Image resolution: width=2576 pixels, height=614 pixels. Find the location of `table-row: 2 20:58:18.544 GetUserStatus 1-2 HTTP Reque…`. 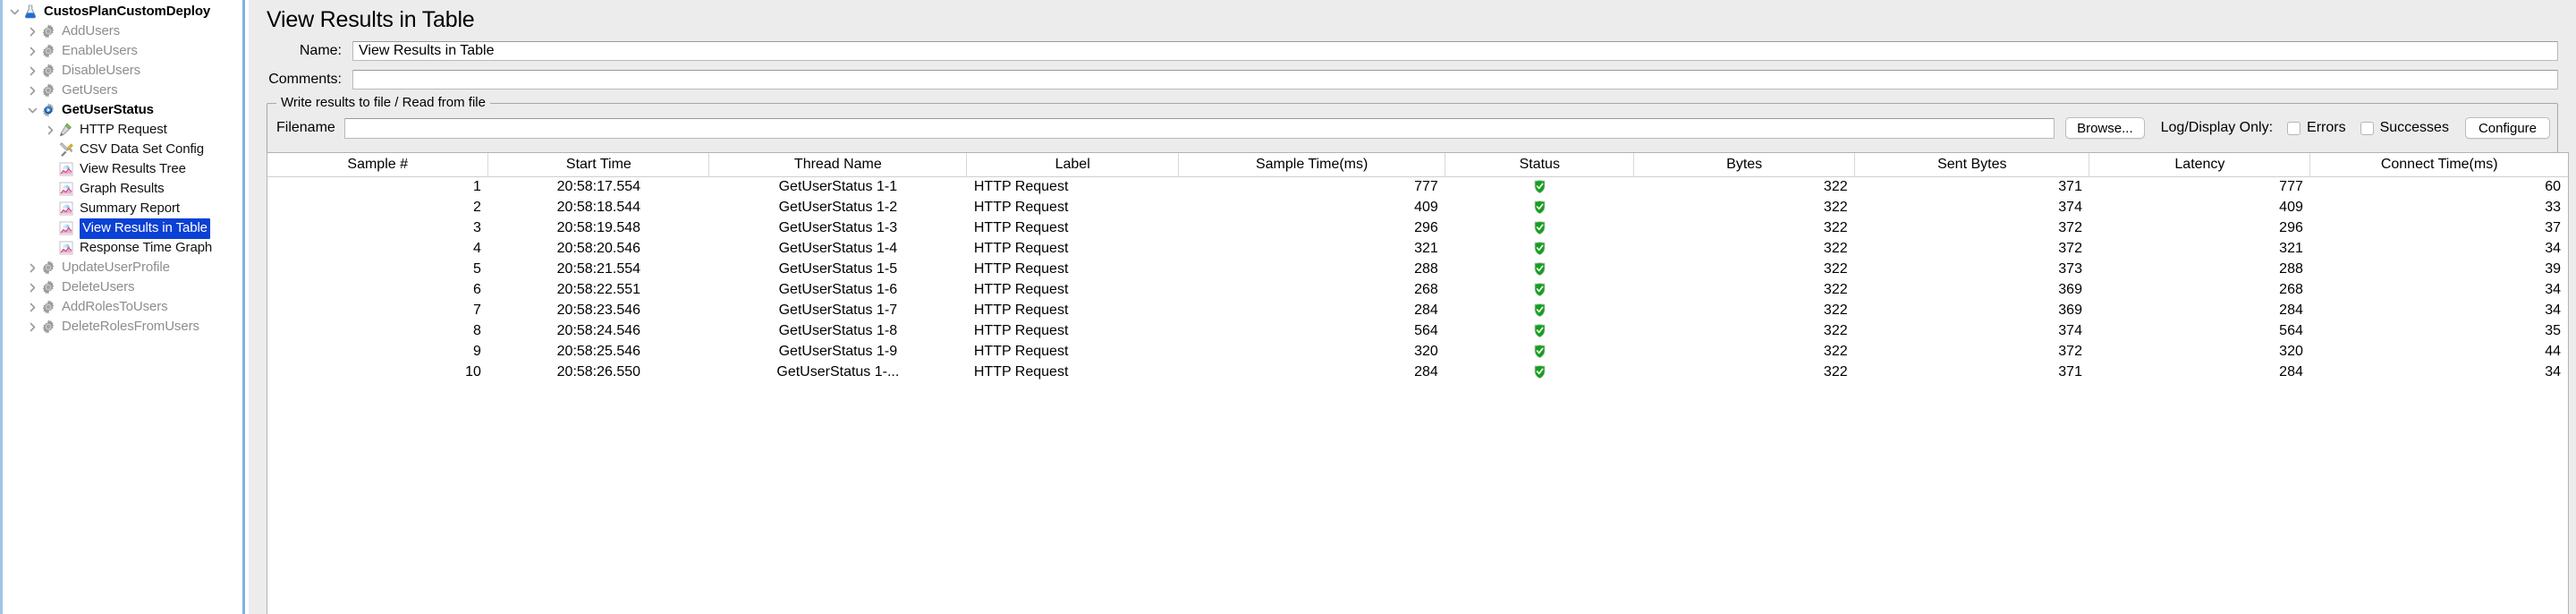

table-row: 2 20:58:18.544 GetUserStatus 1-2 HTTP Reque… is located at coordinates (1417, 207).